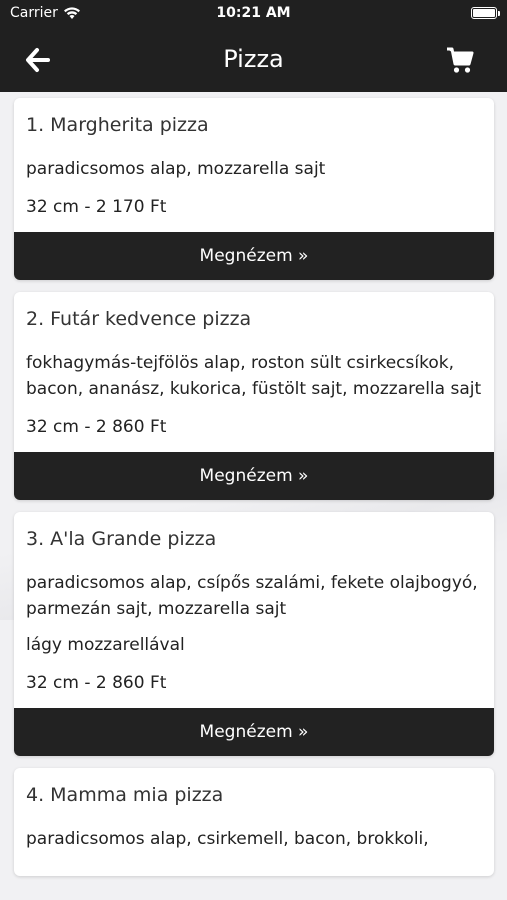 This screenshot has height=900, width=507. What do you see at coordinates (121, 539) in the screenshot?
I see `pizza-title: 3. A'la Grande pizza` at bounding box center [121, 539].